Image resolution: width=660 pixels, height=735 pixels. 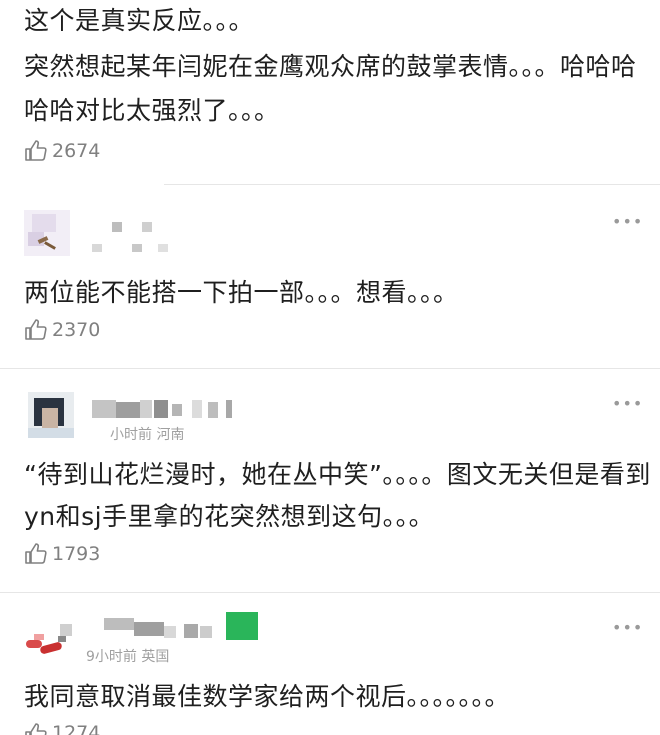 What do you see at coordinates (76, 151) in the screenshot?
I see `comment-1-like-count: 2674` at bounding box center [76, 151].